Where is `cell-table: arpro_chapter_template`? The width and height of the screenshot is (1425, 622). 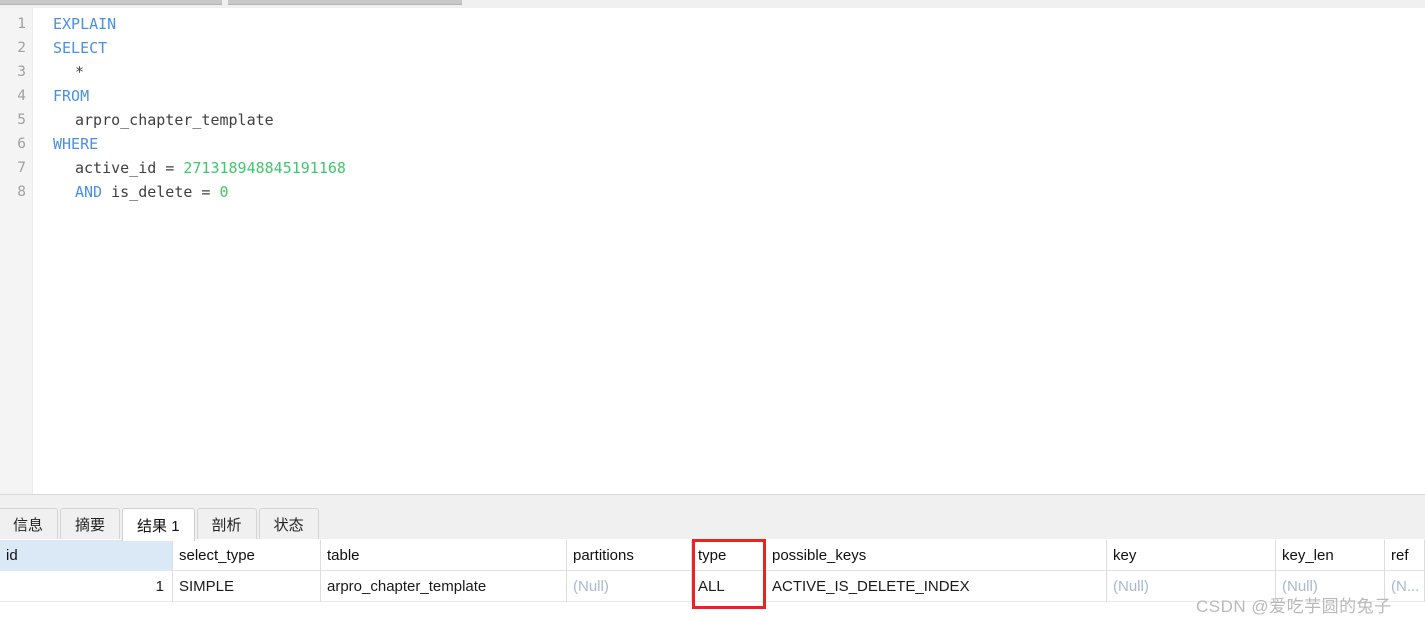 cell-table: arpro_chapter_template is located at coordinates (444, 586).